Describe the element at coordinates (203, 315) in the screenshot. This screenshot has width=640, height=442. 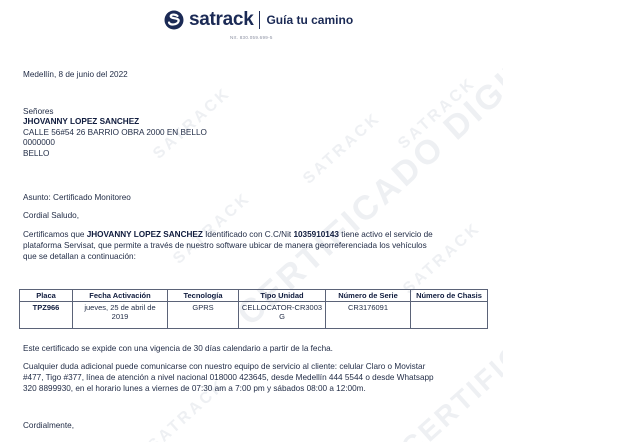
I see `cell-technology: GPRS` at that location.